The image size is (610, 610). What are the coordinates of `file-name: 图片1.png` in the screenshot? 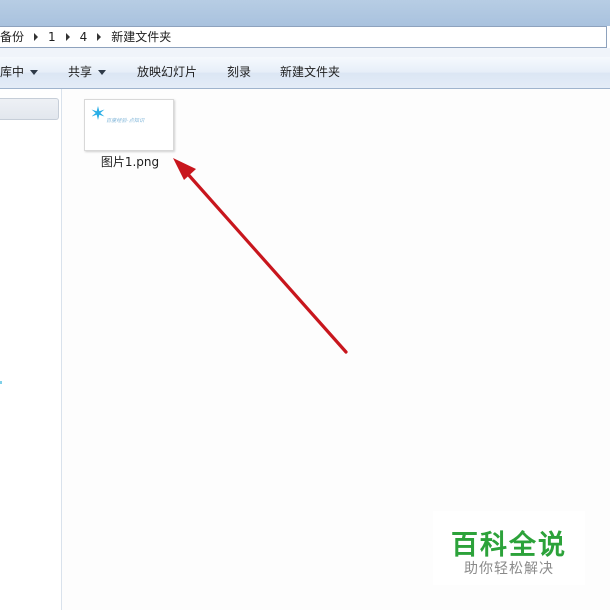 It's located at (130, 161).